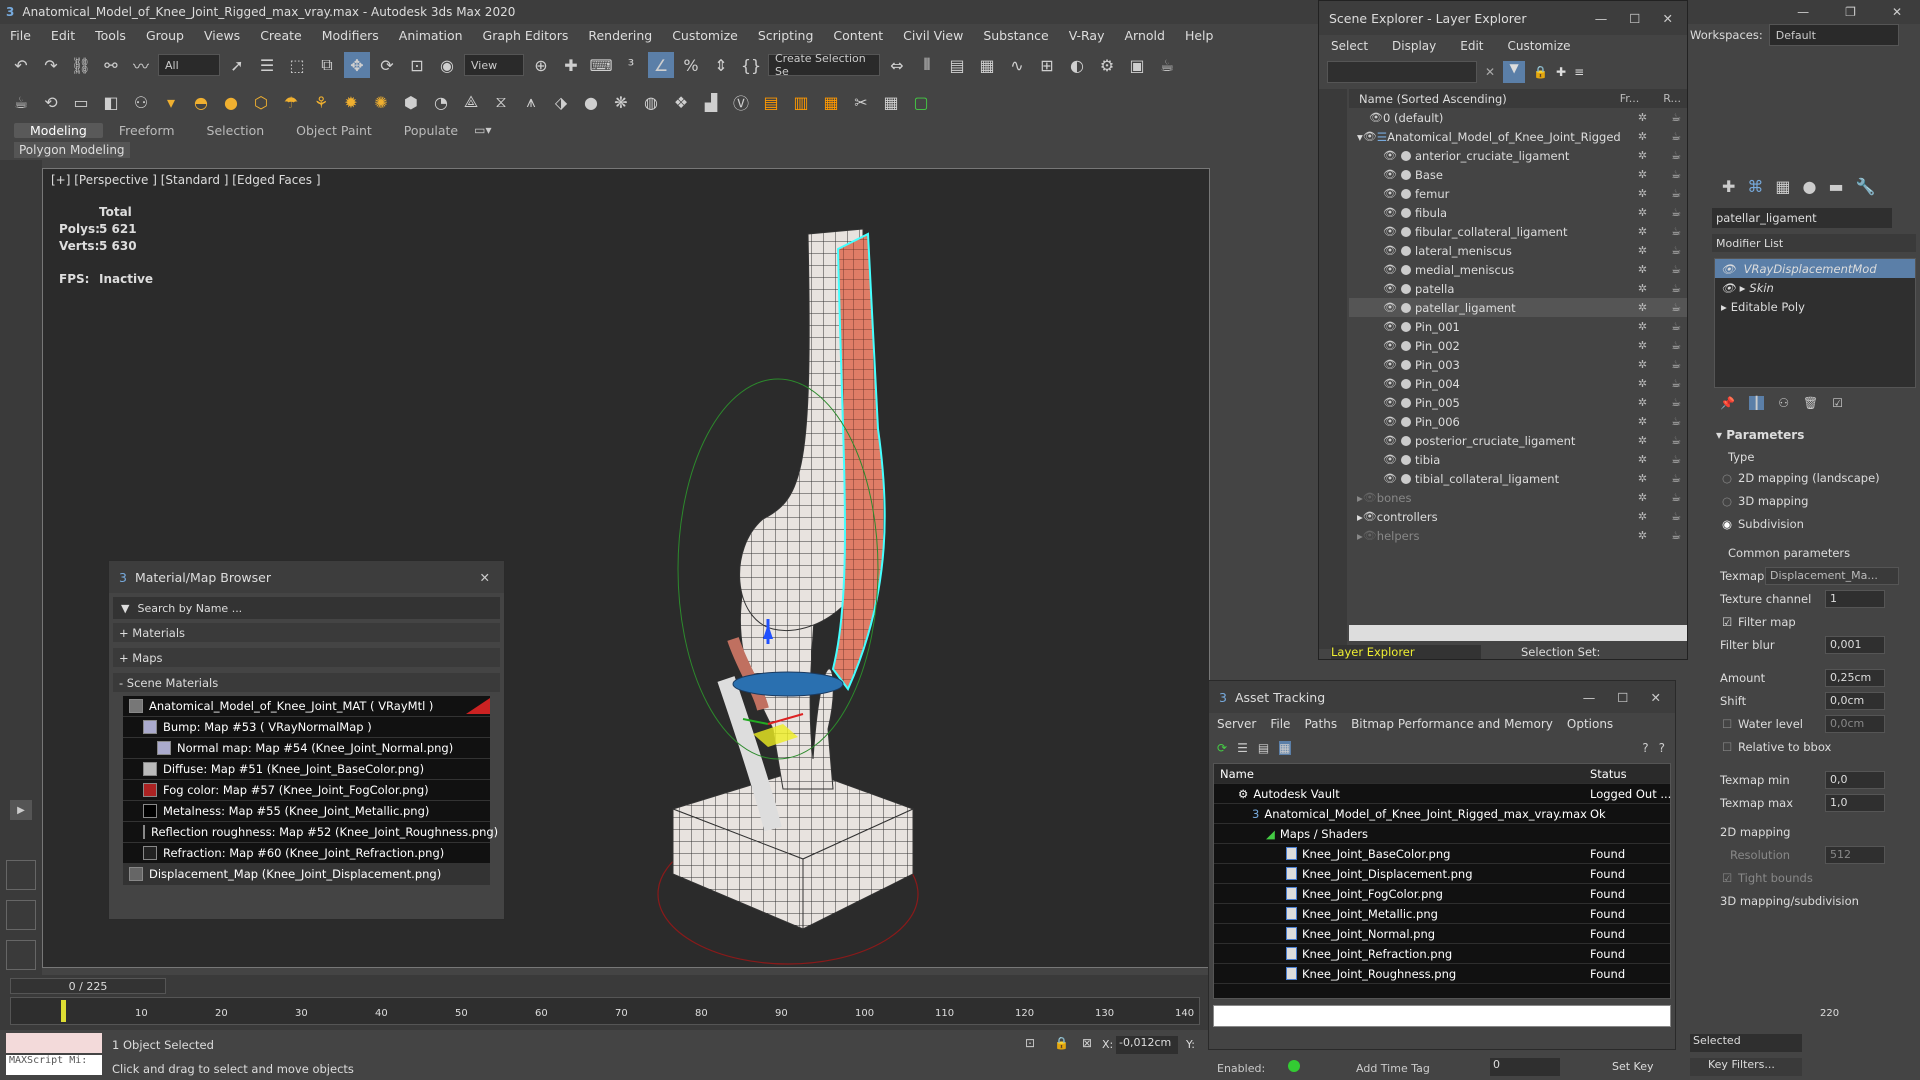 The width and height of the screenshot is (1920, 1080). Describe the element at coordinates (631, 65) in the screenshot. I see `snap-icon: ³` at that location.